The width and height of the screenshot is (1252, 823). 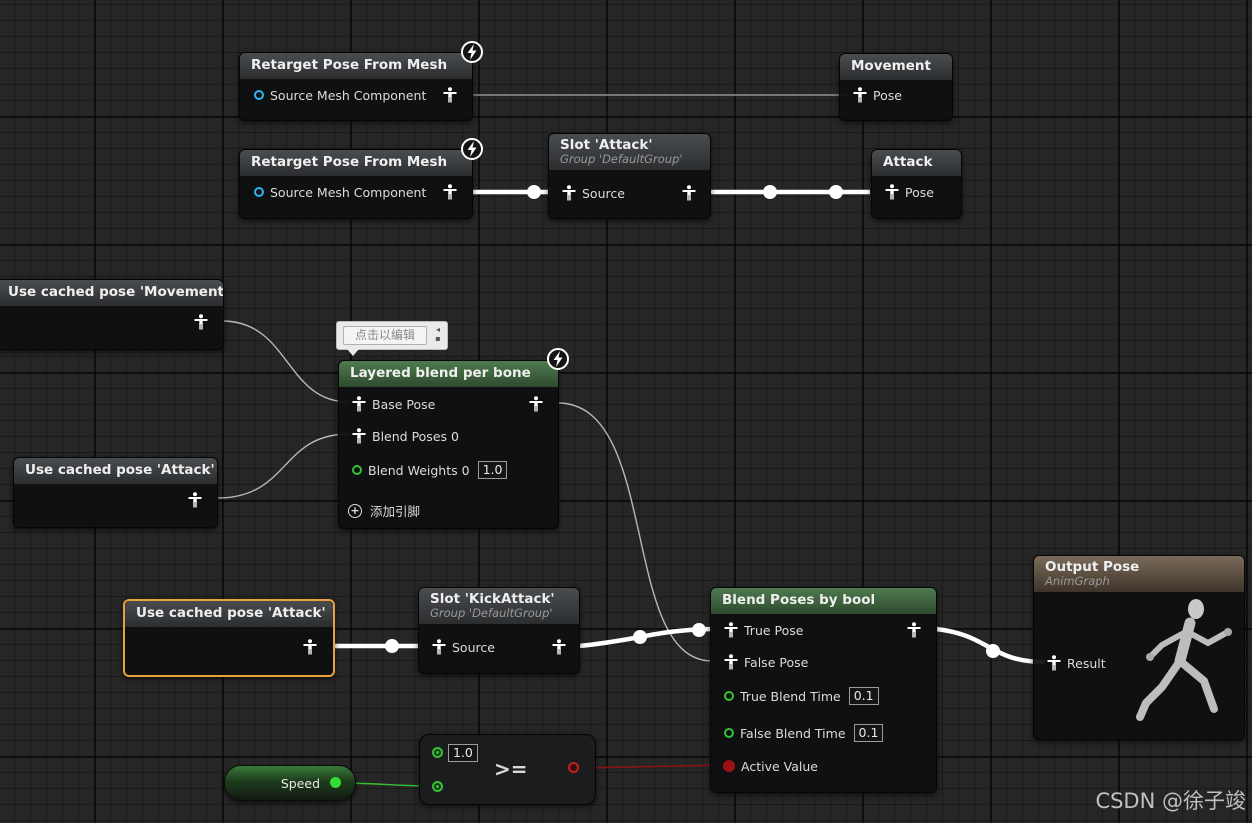 What do you see at coordinates (621, 159) in the screenshot?
I see `node-subtitle: Group 'DefaultGroup'` at bounding box center [621, 159].